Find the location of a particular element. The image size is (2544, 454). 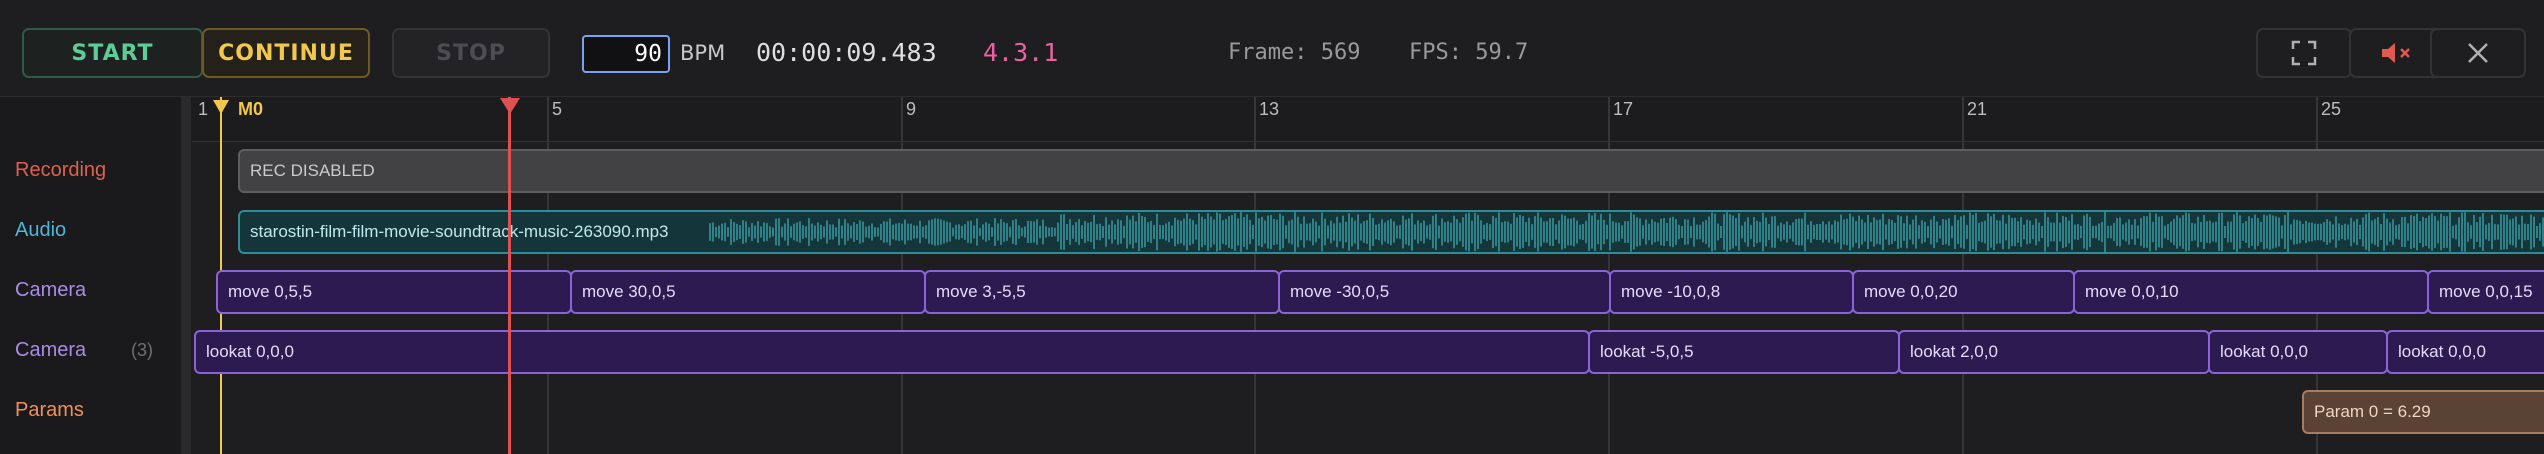

camera-move-clip: move 0,5,5 is located at coordinates (394, 292).